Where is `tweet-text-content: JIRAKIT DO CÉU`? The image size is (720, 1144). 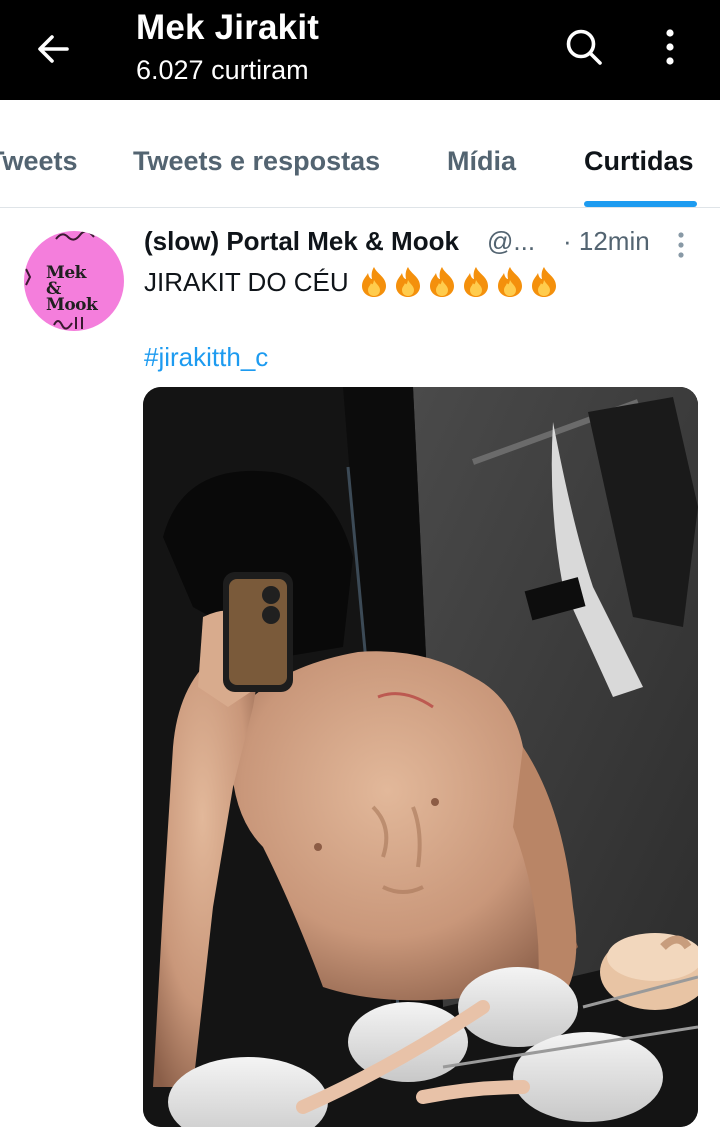
tweet-text-content: JIRAKIT DO CÉU is located at coordinates (246, 281).